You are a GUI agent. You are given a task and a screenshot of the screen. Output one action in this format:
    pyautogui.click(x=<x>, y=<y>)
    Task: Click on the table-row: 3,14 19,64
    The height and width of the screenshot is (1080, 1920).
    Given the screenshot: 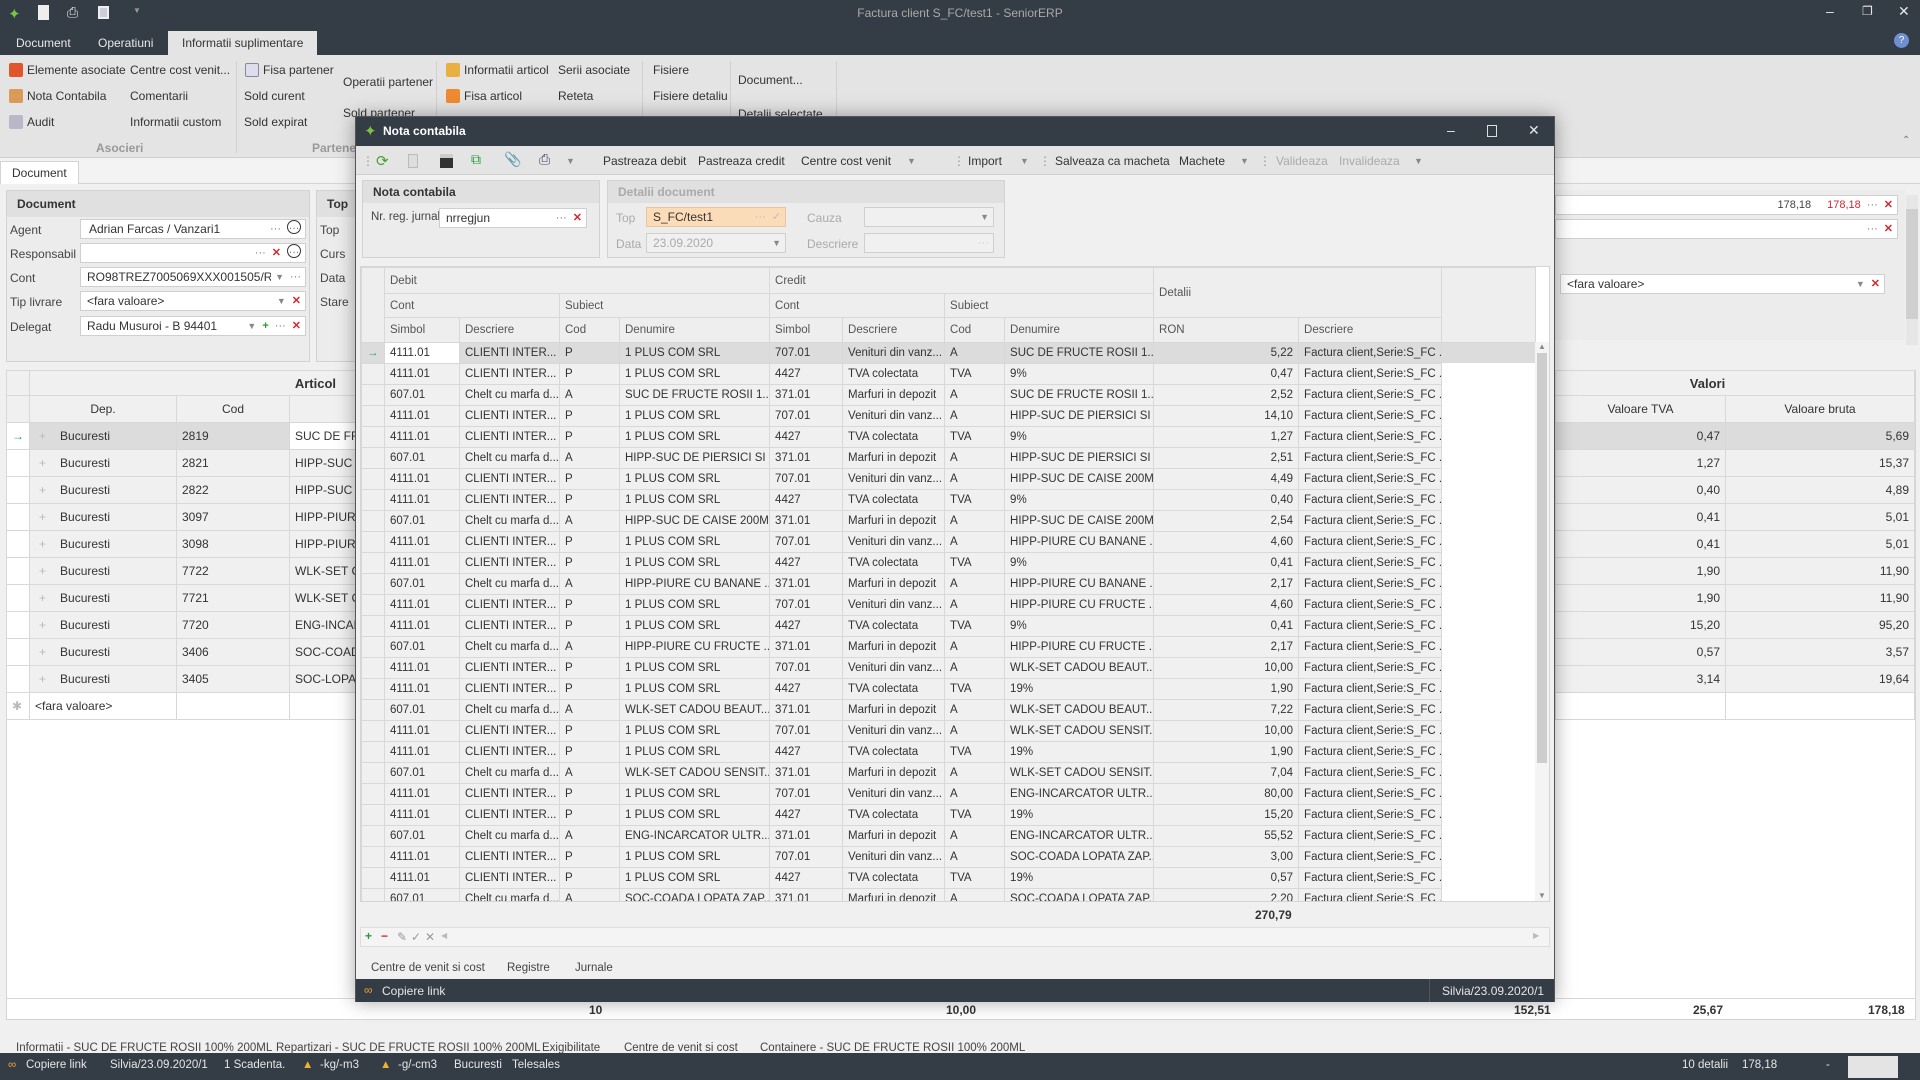 What is the action you would take?
    pyautogui.click(x=1735, y=679)
    